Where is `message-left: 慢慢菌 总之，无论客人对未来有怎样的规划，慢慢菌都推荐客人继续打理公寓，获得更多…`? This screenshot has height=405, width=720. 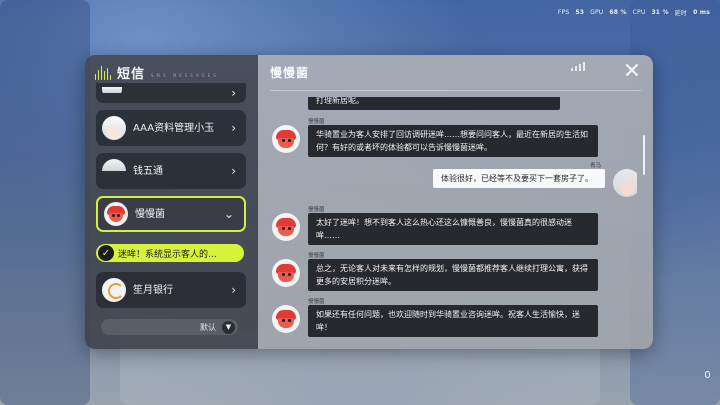 message-left: 慢慢菌 总之，无论客人对未来有怎样的规划，慢慢菌都推荐客人继续打理公寓，获得更多… is located at coordinates (435, 272).